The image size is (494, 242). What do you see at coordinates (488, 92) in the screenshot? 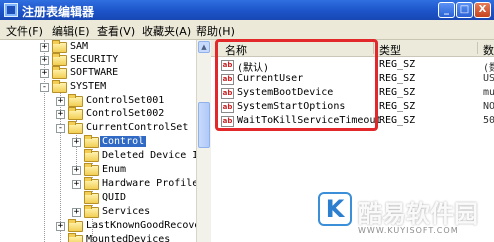
I see `value-data: mul` at bounding box center [488, 92].